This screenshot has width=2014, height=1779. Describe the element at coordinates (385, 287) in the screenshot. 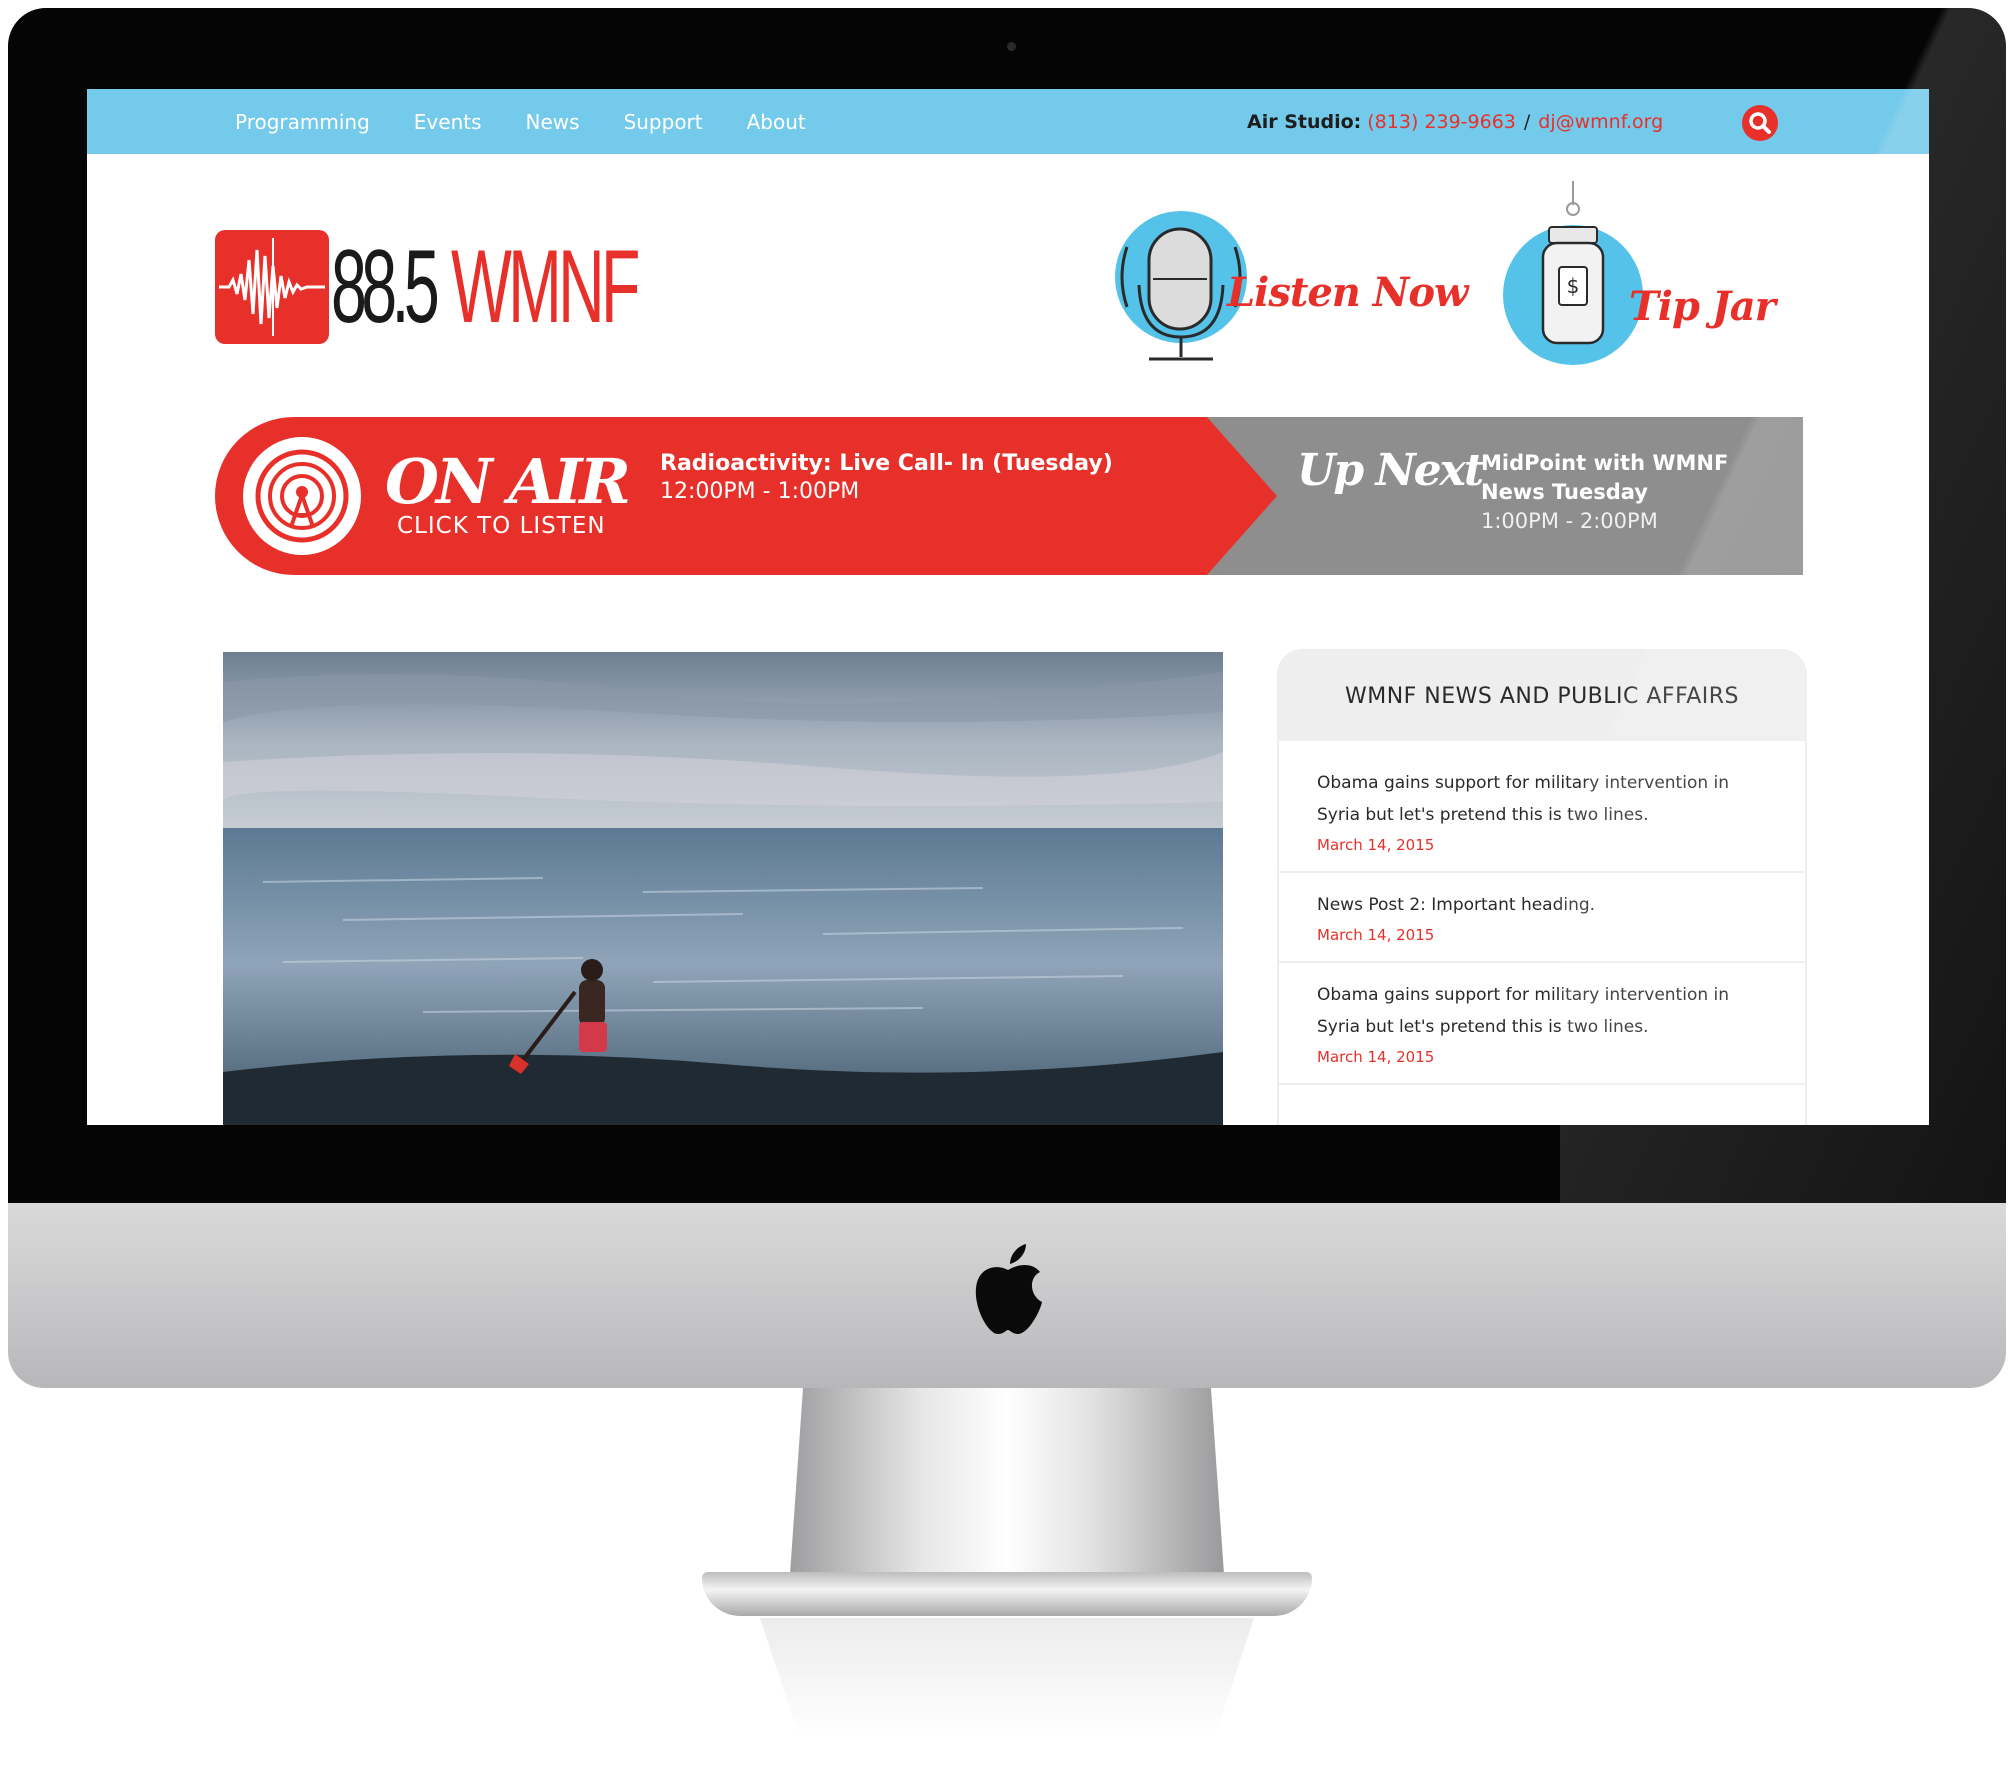

I see `logo-frequency: 88.5` at that location.